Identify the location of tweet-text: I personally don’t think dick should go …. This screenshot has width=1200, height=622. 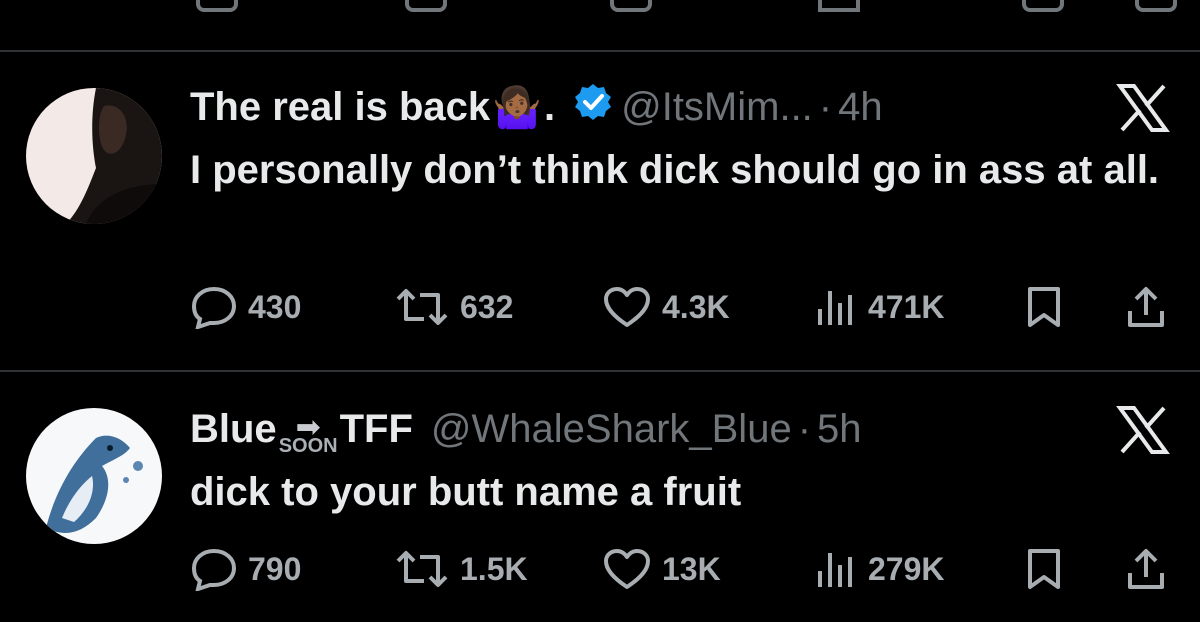
(675, 170).